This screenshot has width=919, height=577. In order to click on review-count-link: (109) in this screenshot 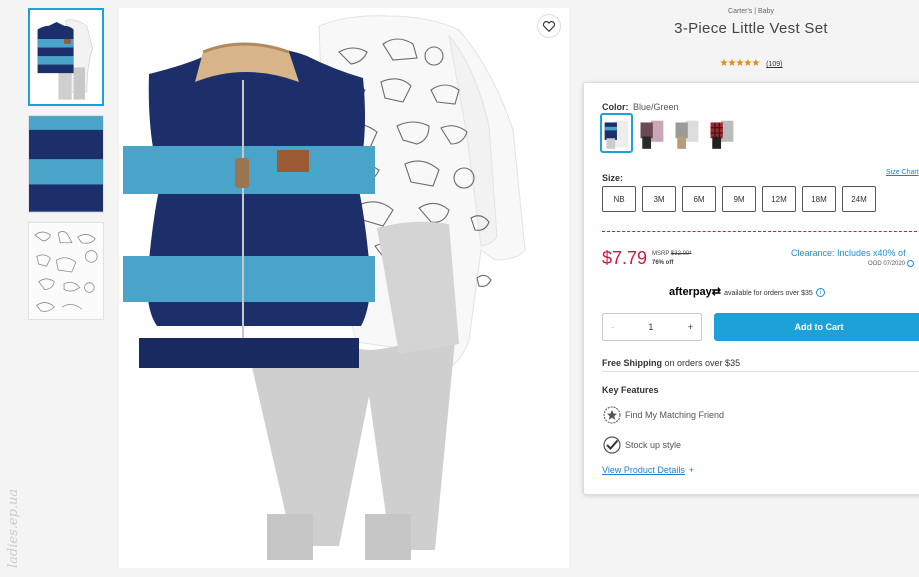, I will do `click(774, 64)`.